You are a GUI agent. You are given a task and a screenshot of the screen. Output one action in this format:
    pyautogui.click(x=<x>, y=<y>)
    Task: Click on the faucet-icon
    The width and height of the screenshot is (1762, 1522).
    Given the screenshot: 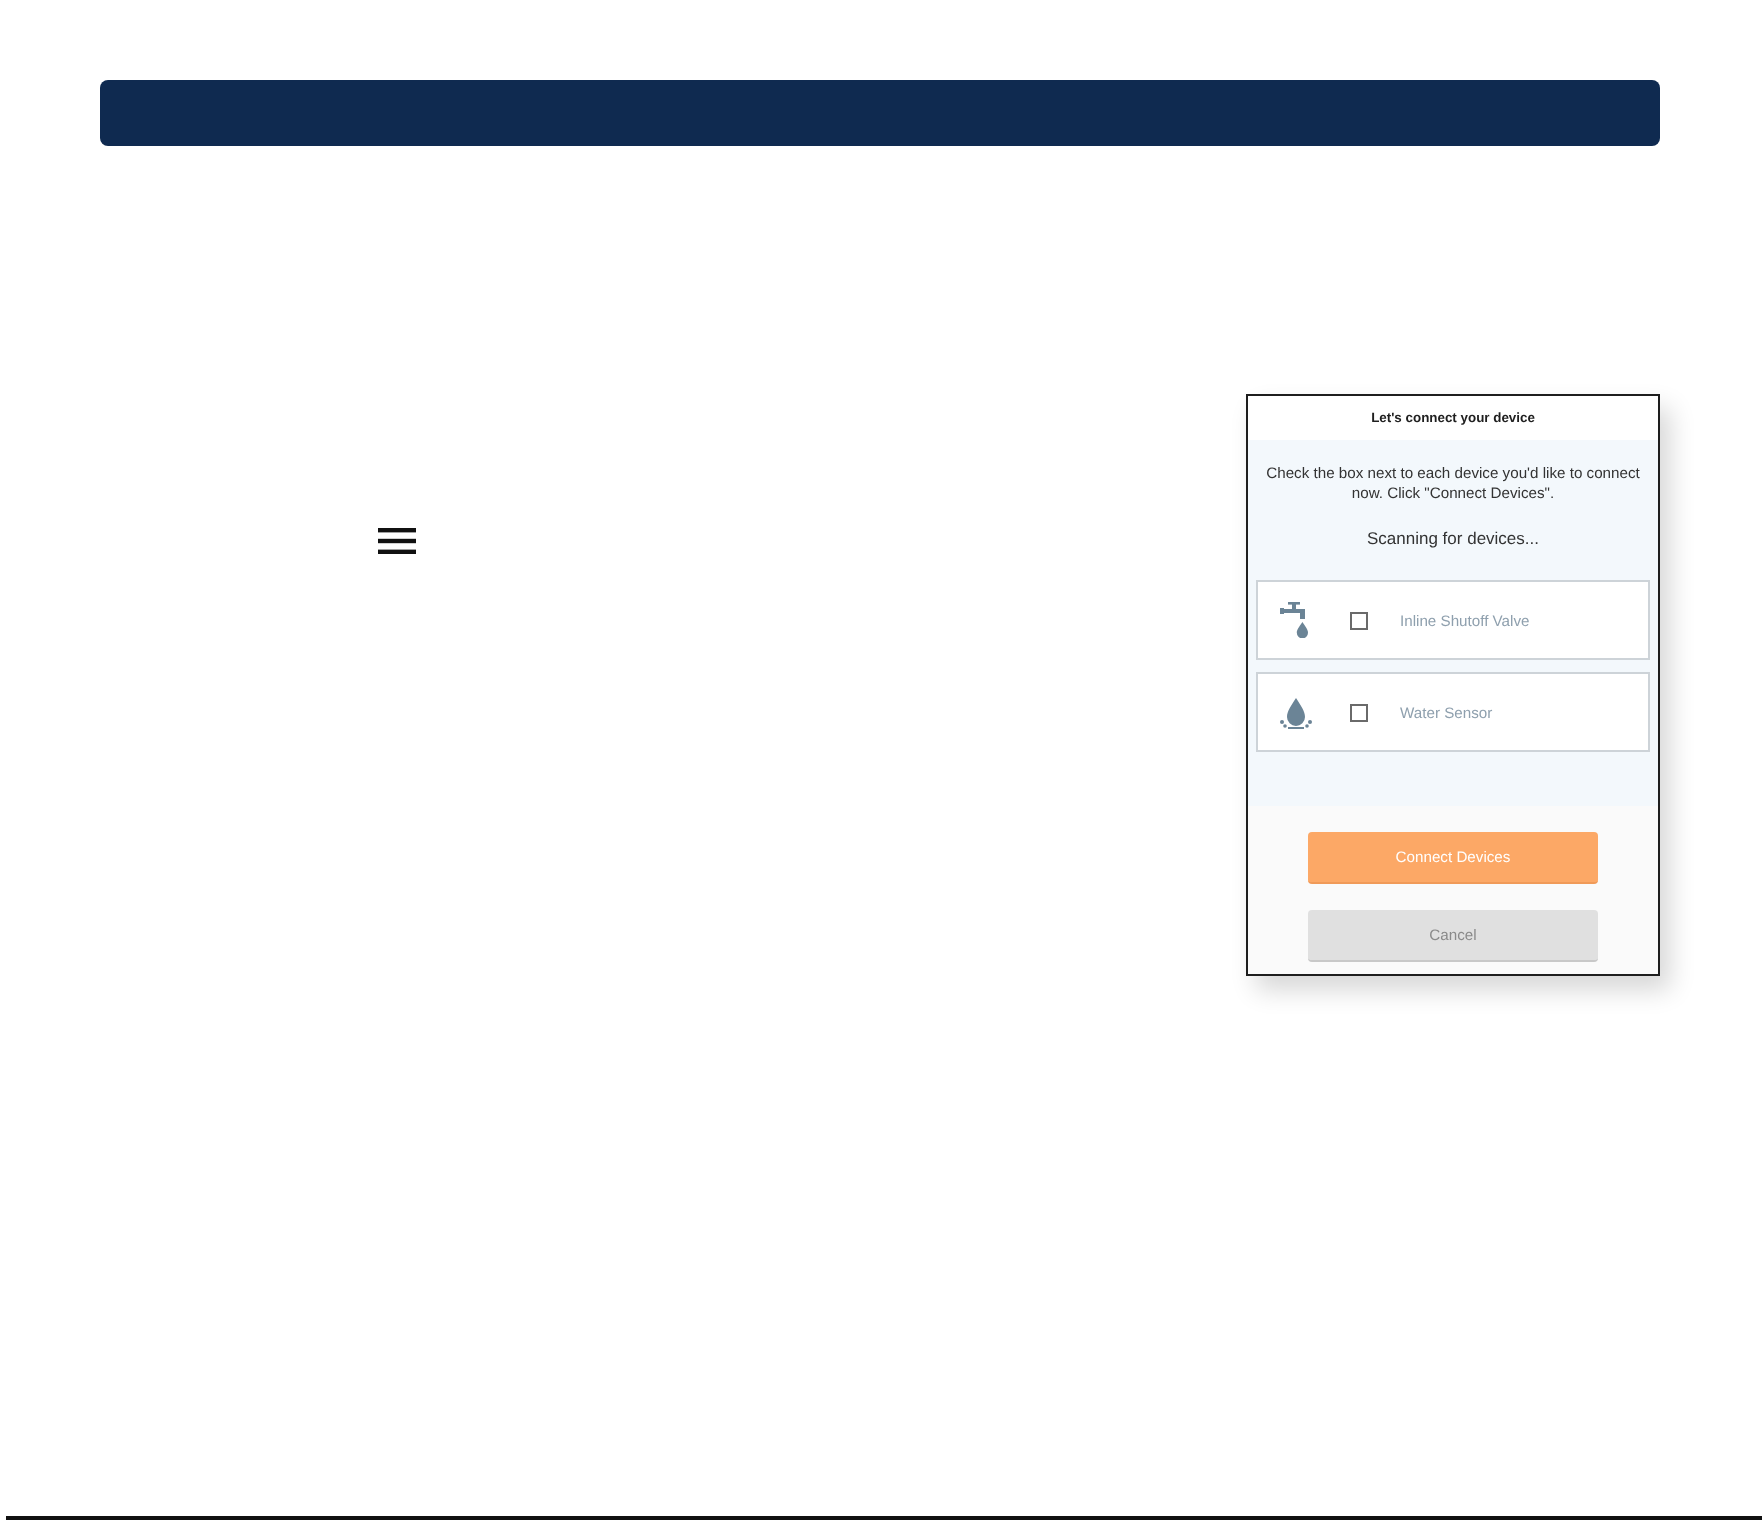 What is the action you would take?
    pyautogui.click(x=1296, y=620)
    